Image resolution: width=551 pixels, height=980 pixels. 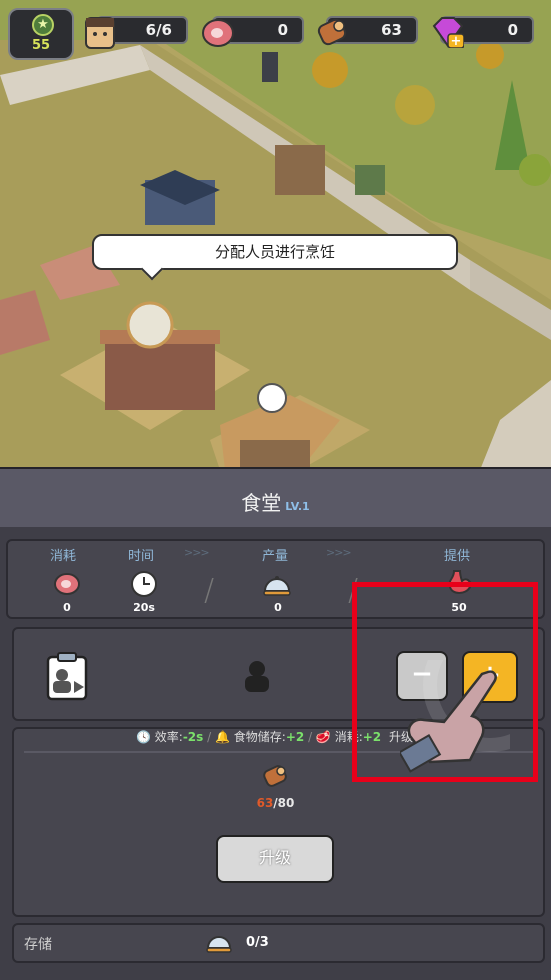 What do you see at coordinates (282, 30) in the screenshot?
I see `meat-value: 0` at bounding box center [282, 30].